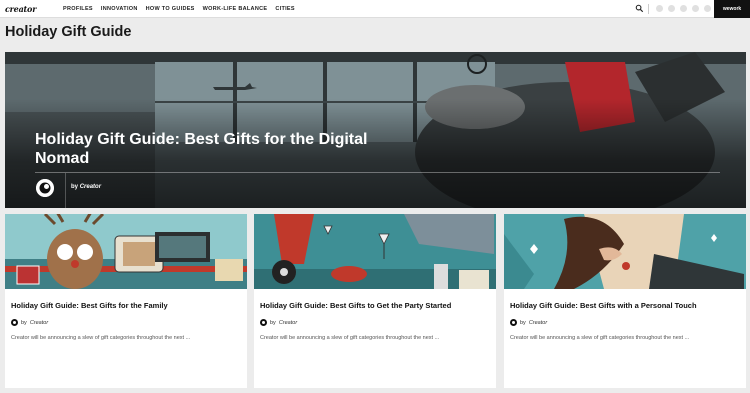 This screenshot has width=750, height=393. I want to click on site-logo: creator, so click(20, 9).